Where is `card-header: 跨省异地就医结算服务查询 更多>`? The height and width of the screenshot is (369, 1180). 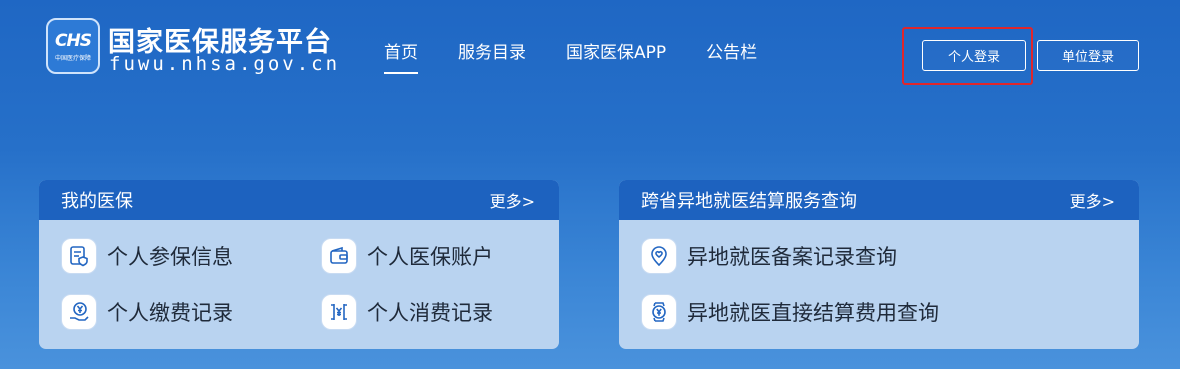 card-header: 跨省异地就医结算服务查询 更多> is located at coordinates (879, 200).